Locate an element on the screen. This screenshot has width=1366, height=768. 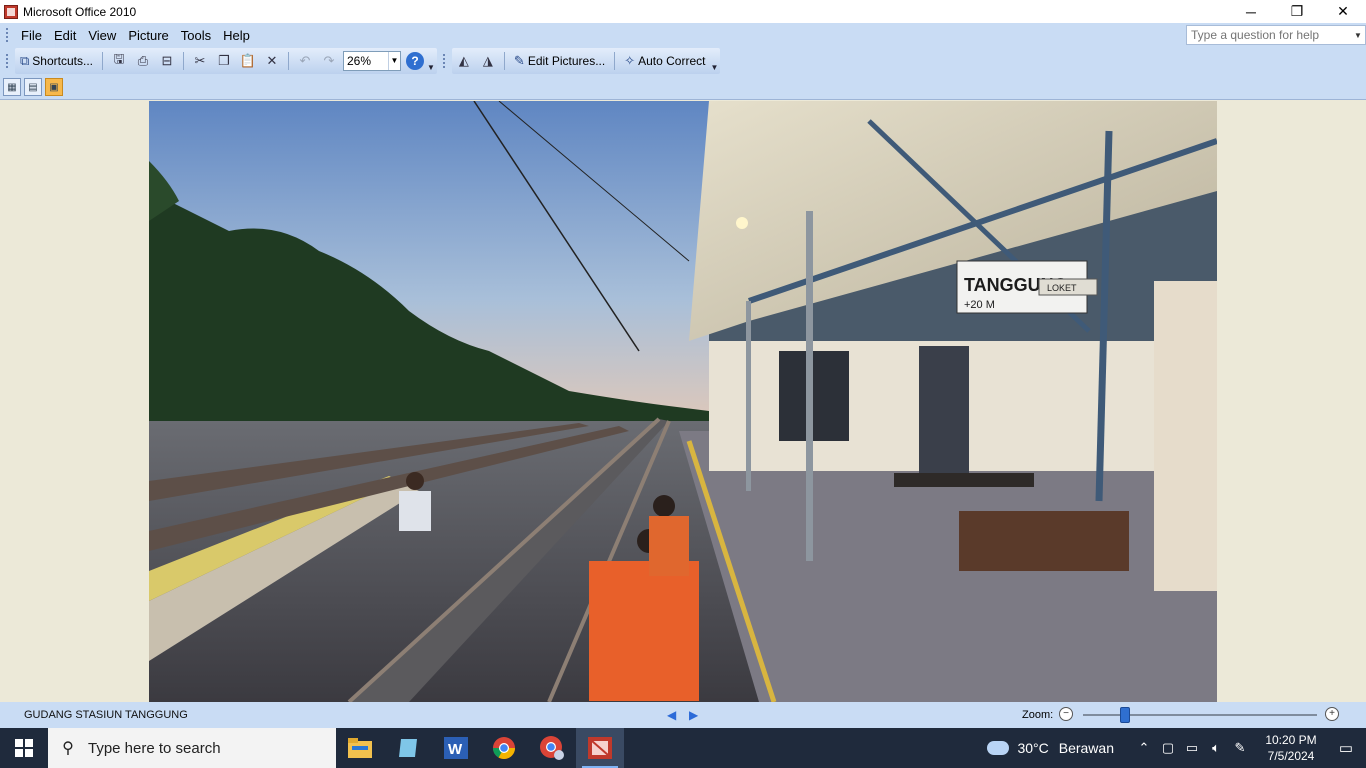
thumbnail-view-icon: ▦ is located at coordinates (12, 87).